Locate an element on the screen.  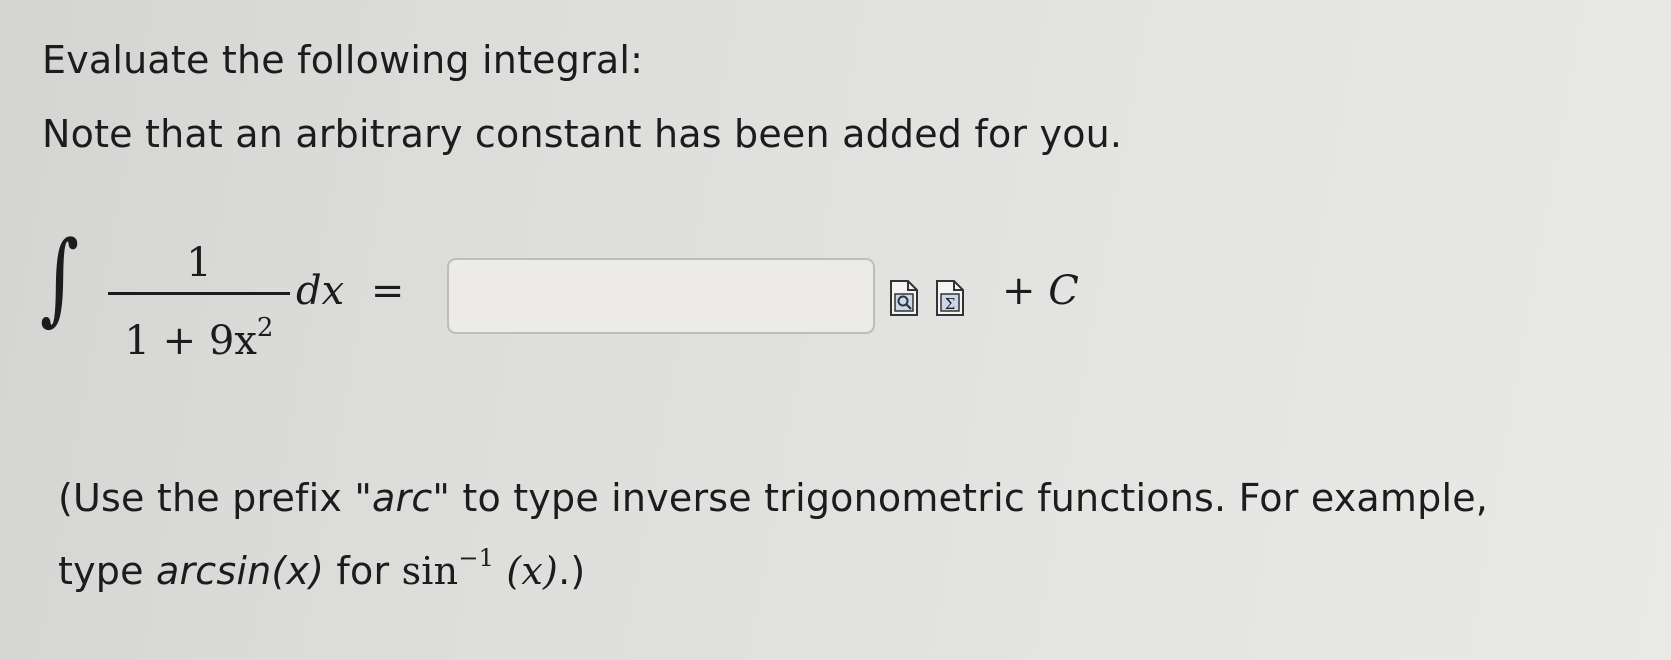
sin-argument: (x) is located at coordinates (532, 571).